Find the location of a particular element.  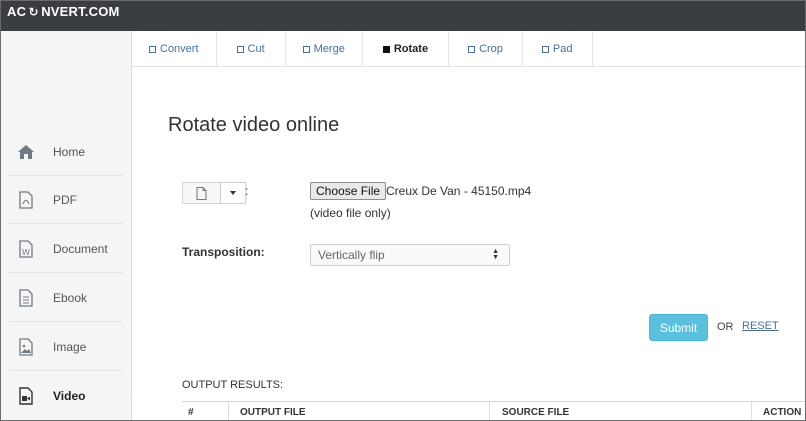

sidebar-item-label: Home is located at coordinates (69, 151).